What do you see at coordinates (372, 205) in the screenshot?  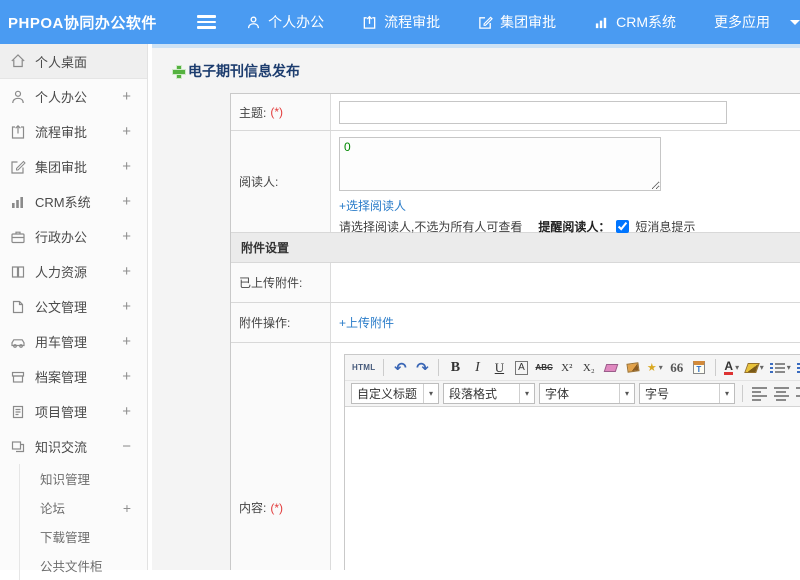 I see `choose-readers-link: +选择阅读人` at bounding box center [372, 205].